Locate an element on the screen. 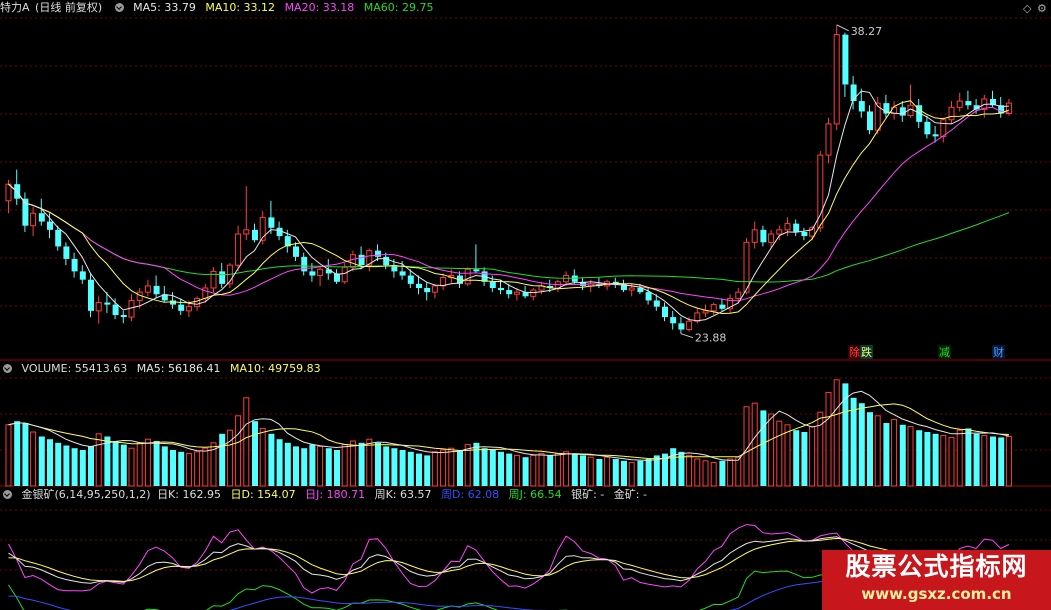  volume-settings-circle-icon is located at coordinates (7, 368).